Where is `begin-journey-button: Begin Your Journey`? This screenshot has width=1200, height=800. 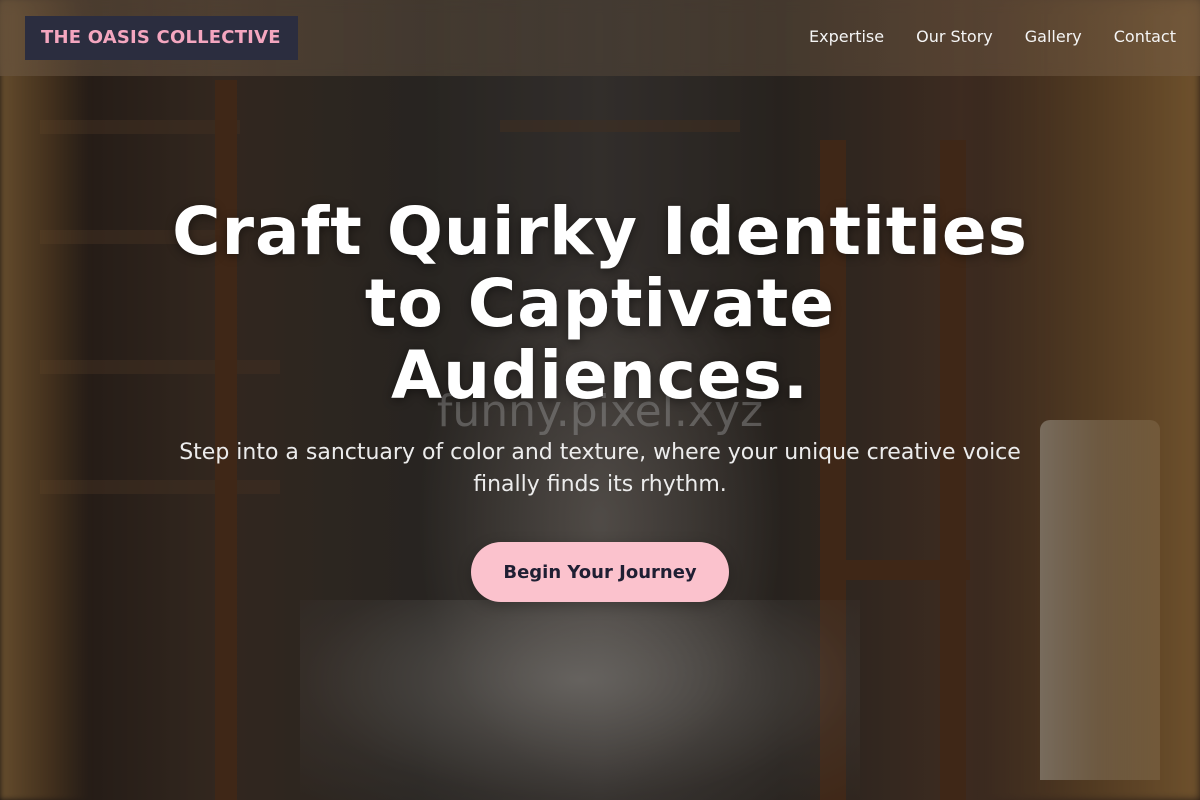
begin-journey-button: Begin Your Journey is located at coordinates (600, 572).